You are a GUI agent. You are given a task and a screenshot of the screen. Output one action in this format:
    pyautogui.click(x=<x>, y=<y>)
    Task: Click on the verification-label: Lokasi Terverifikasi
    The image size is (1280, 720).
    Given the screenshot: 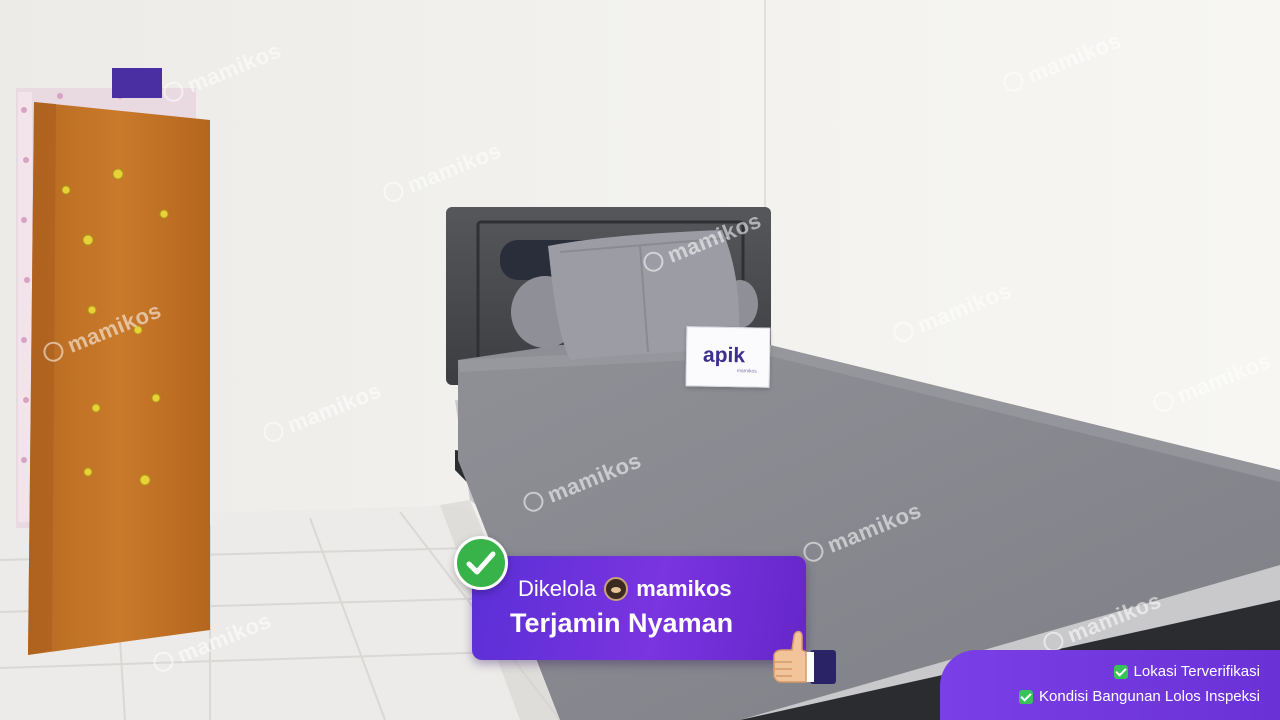 What is the action you would take?
    pyautogui.click(x=1196, y=671)
    